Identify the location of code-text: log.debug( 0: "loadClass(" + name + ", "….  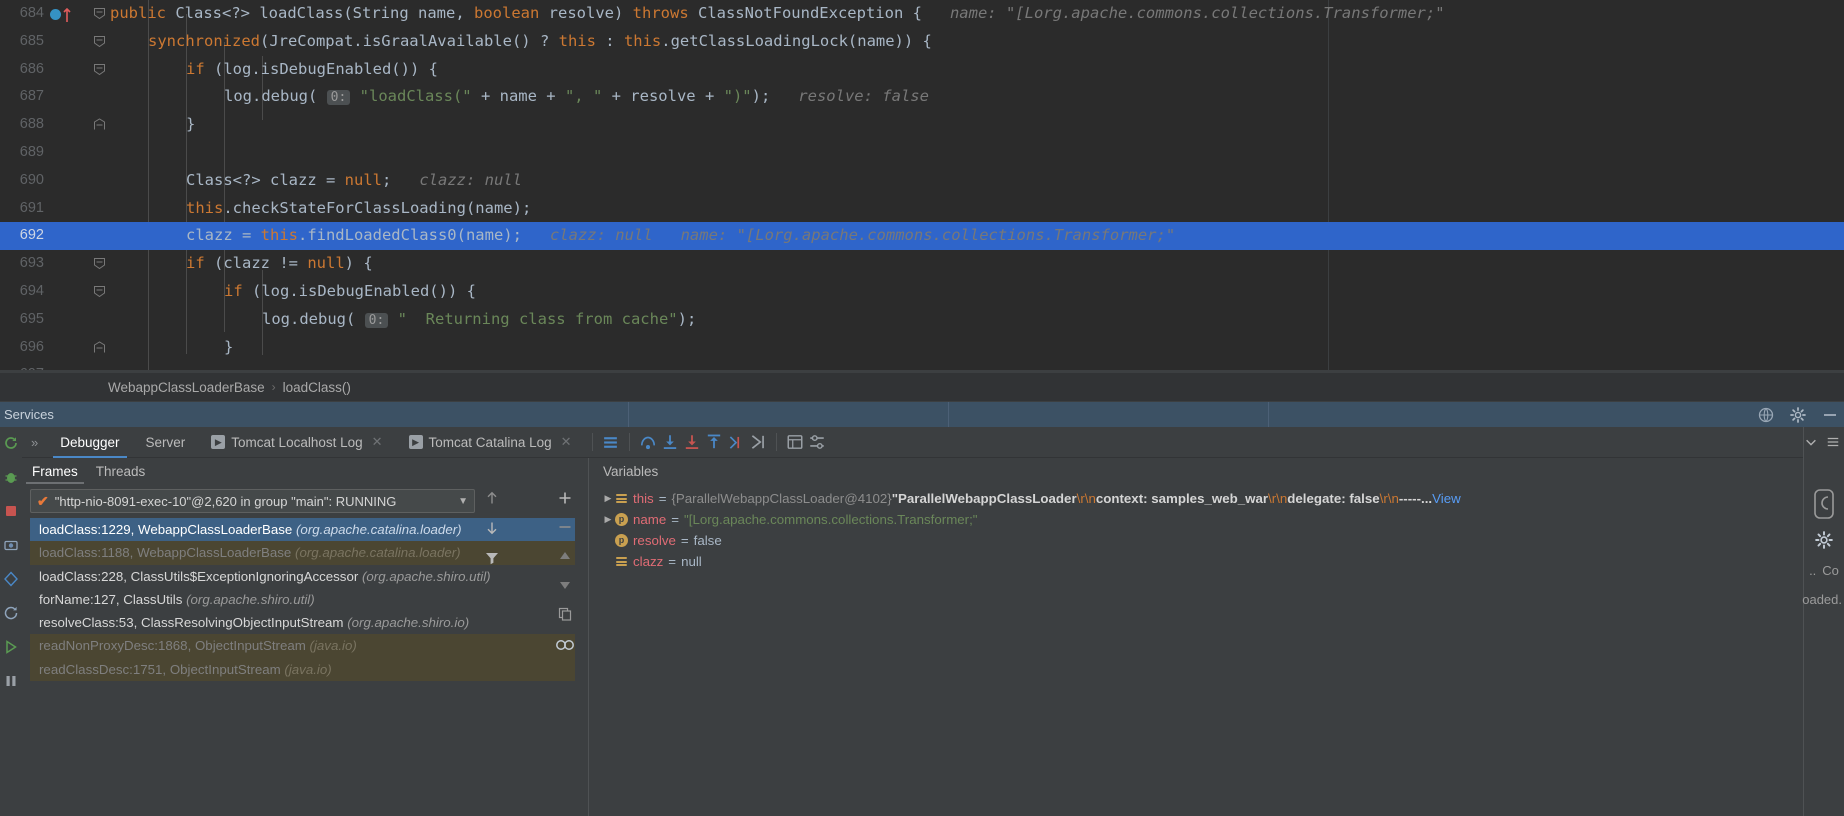
(519, 97).